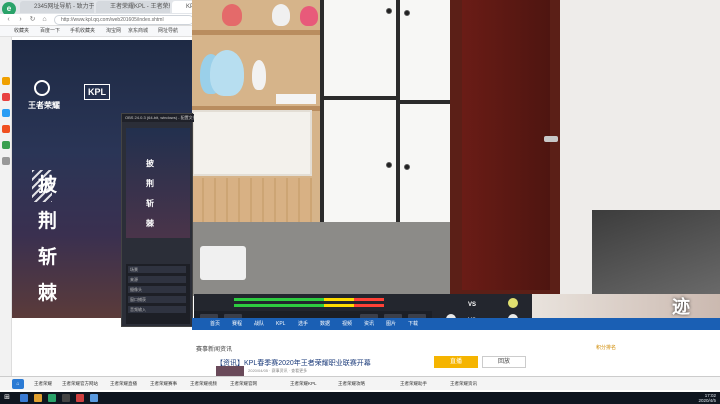 This screenshot has height=404, width=720. I want to click on obs-preview-char: 荆, so click(150, 183).